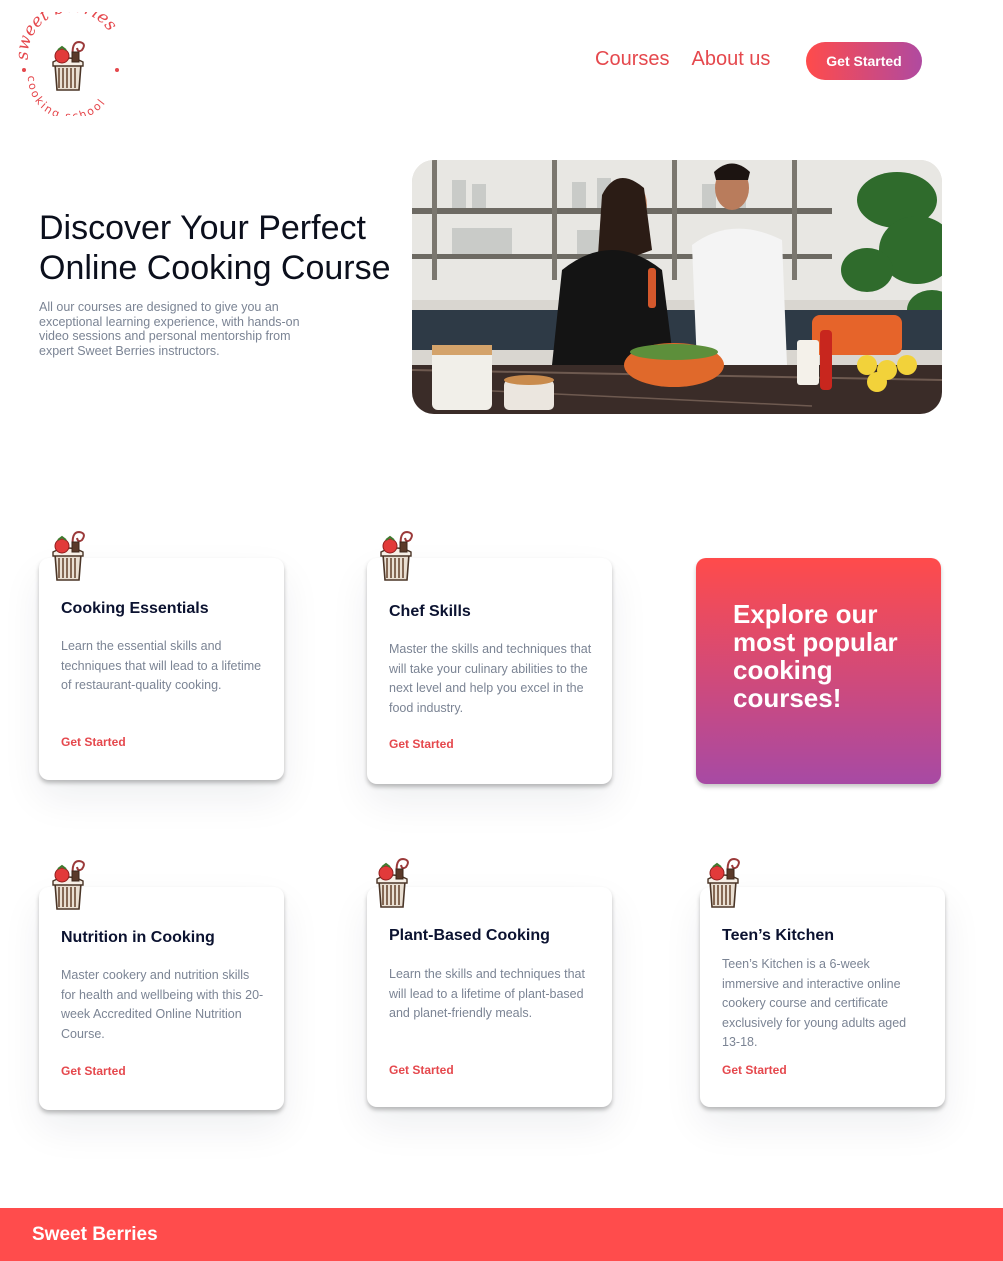  Describe the element at coordinates (501, 1234) in the screenshot. I see `footer: Sweet Berries` at that location.